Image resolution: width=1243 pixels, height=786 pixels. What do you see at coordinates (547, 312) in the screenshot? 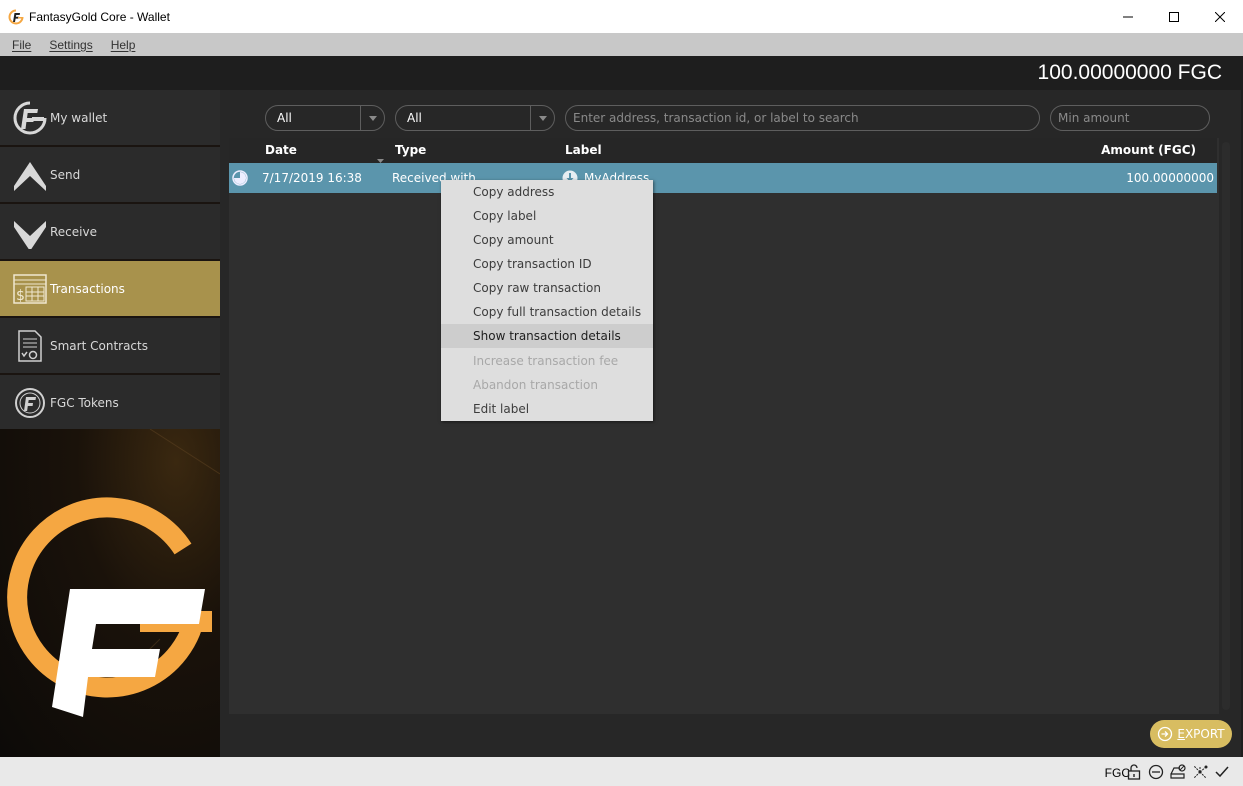
I see `menu-item-copy-full-details: Copy full transaction details` at bounding box center [547, 312].